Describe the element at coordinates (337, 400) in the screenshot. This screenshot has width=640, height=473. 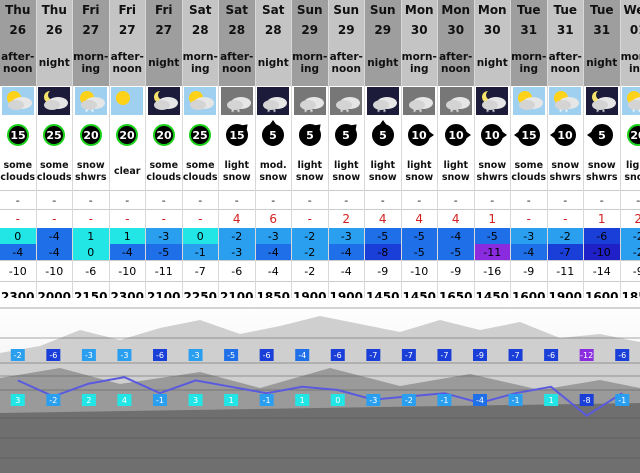
I see `bottom-temp-label: 0` at that location.